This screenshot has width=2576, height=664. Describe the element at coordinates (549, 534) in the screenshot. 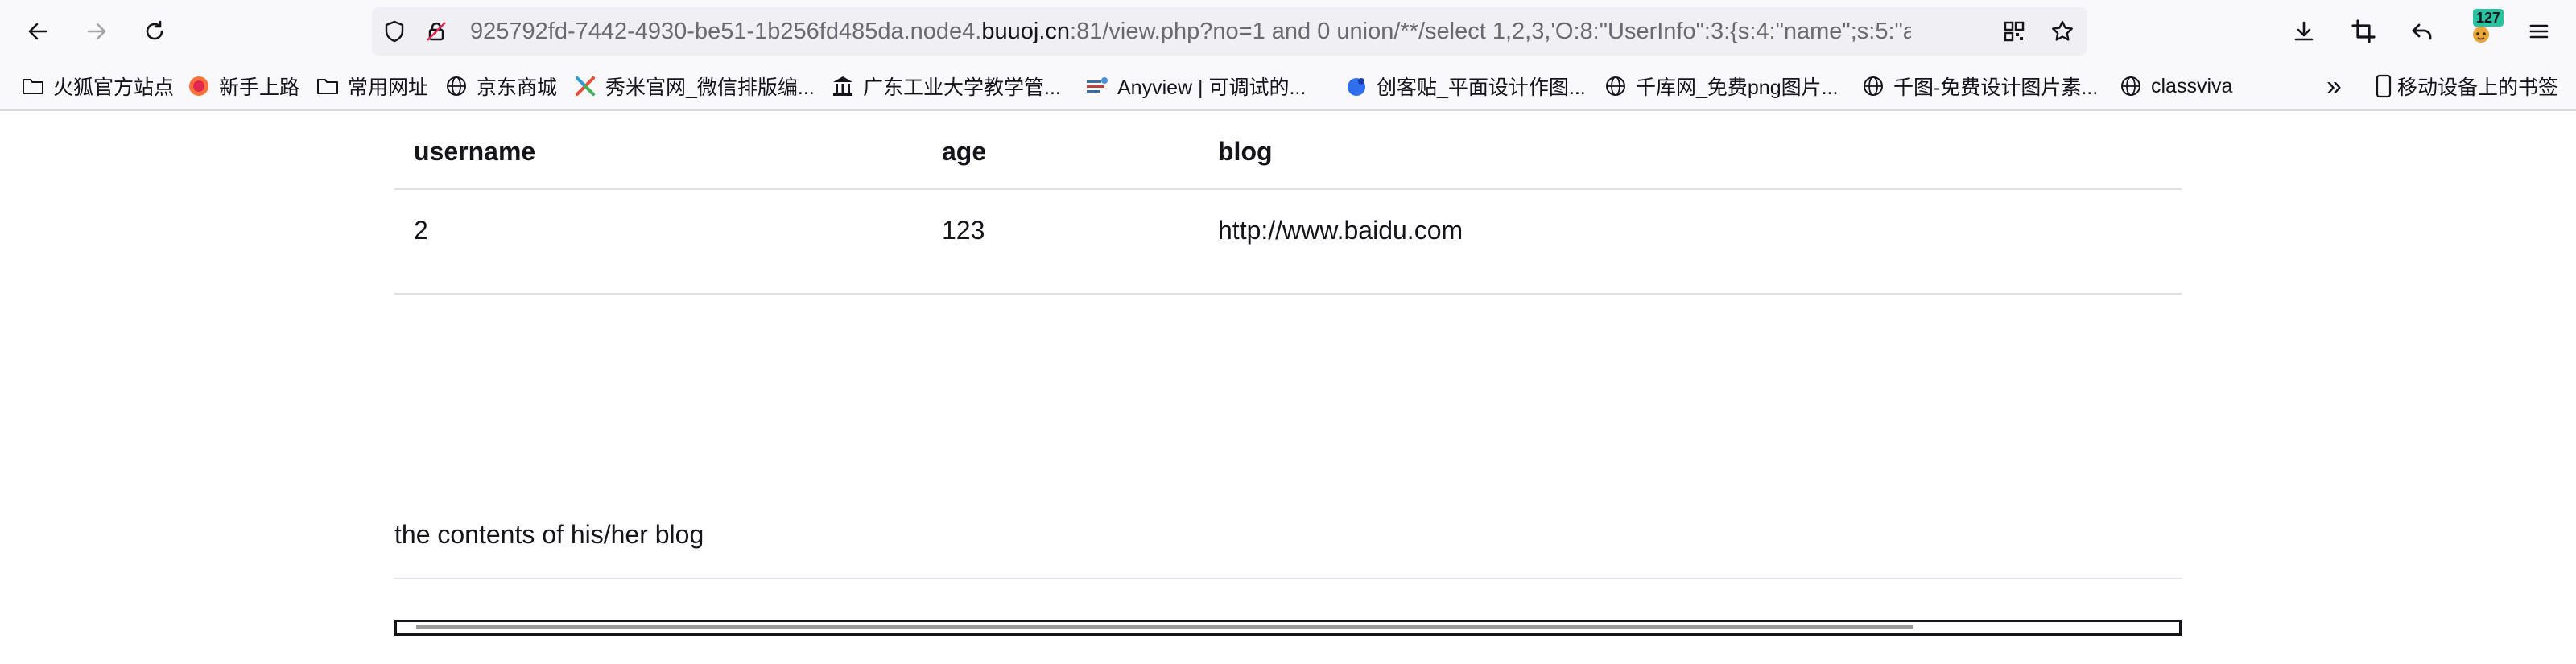

I see `blog-heading: the contents of his/her blog` at that location.